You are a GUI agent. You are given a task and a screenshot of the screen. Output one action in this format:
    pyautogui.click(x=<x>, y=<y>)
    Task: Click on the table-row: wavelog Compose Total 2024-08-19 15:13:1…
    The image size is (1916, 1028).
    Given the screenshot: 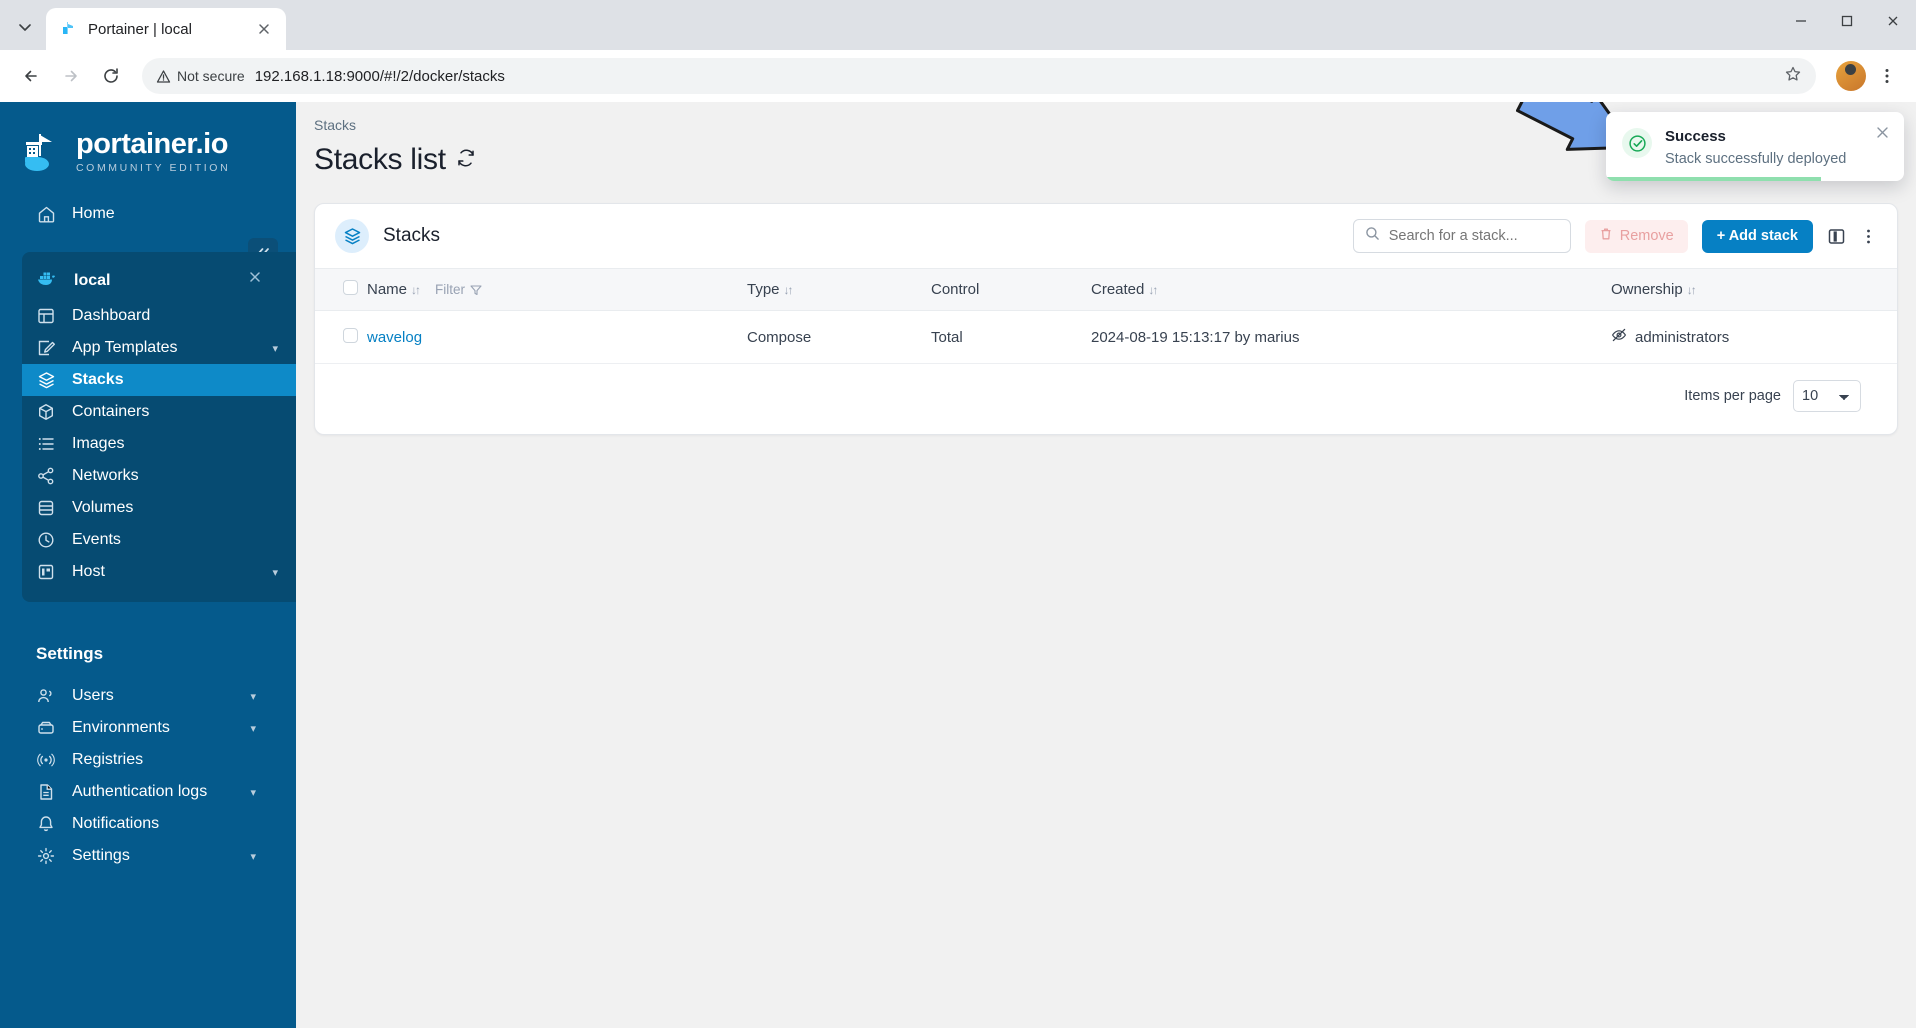 What is the action you would take?
    pyautogui.click(x=1106, y=337)
    